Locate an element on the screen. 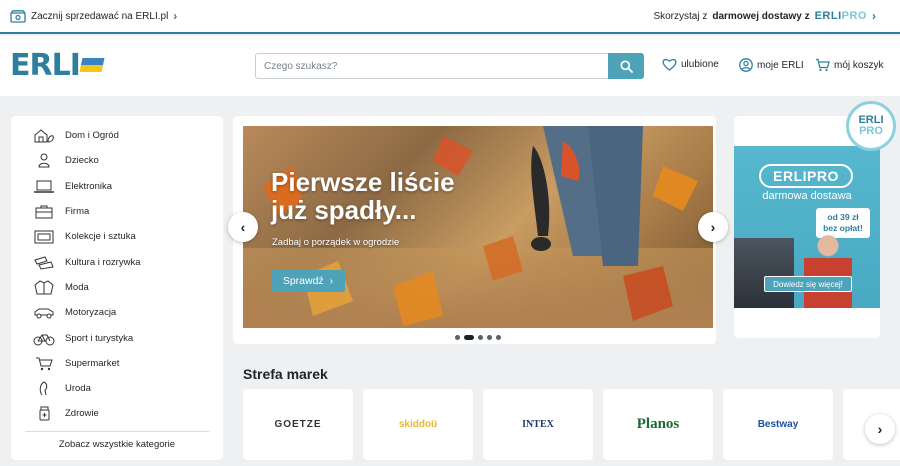  brand-tile: Bestway is located at coordinates (778, 424).